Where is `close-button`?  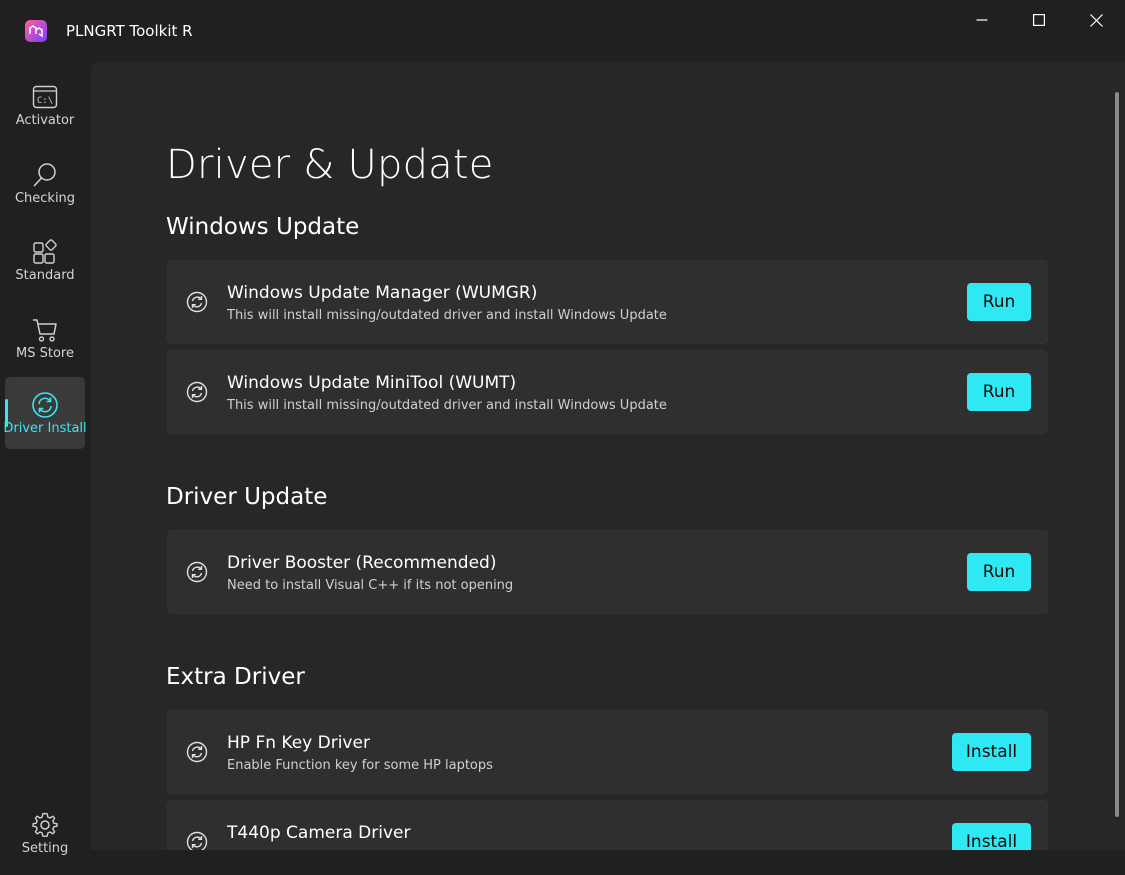
close-button is located at coordinates (1096, 20).